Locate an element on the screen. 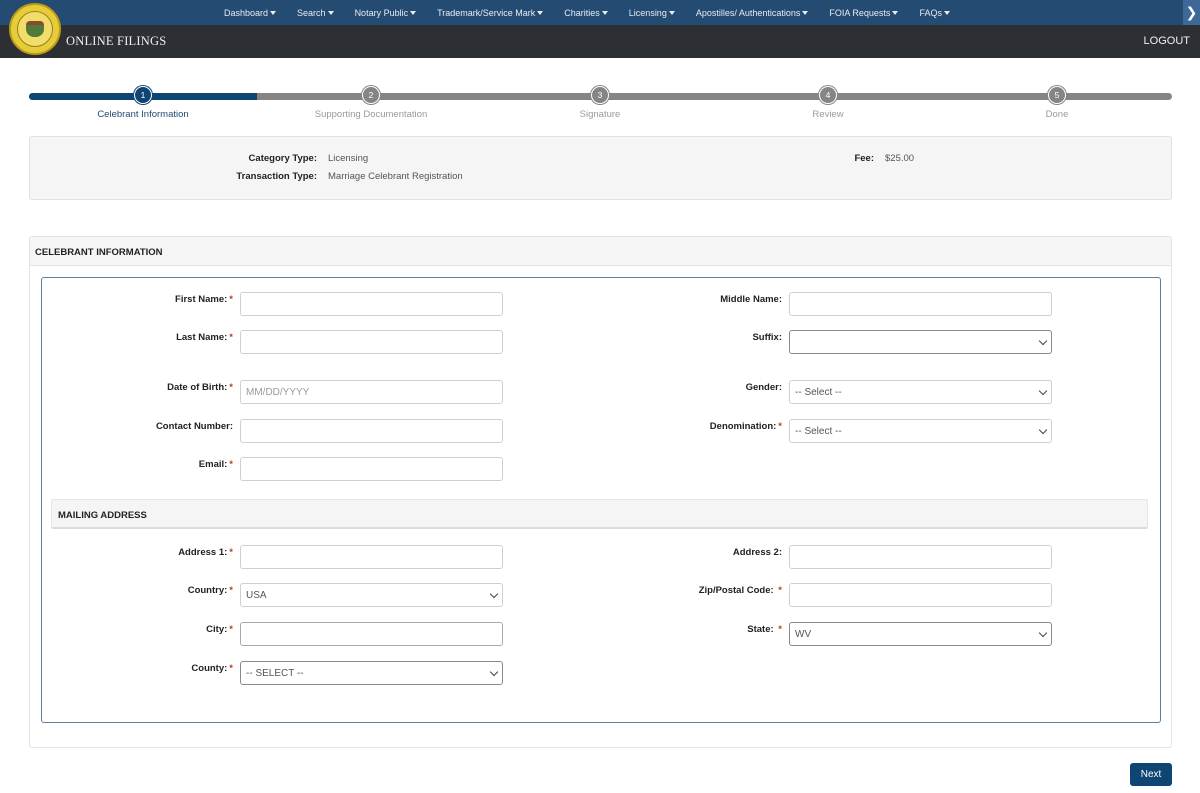  state-field: State: * WV is located at coordinates (852, 634).